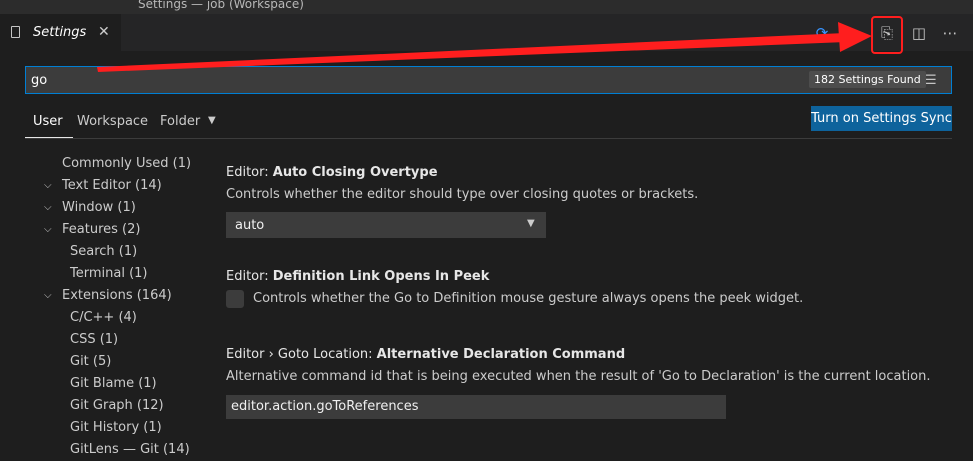 The width and height of the screenshot is (973, 461). Describe the element at coordinates (887, 35) in the screenshot. I see `highlight-box` at that location.